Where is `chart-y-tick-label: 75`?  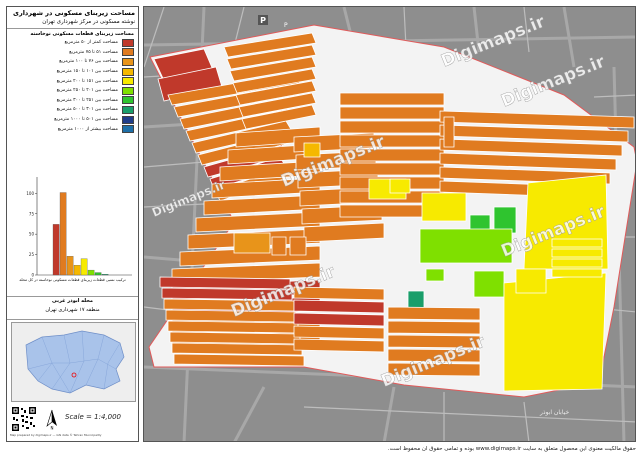
chart-y-tick-label: 75 is located at coordinates (32, 213).